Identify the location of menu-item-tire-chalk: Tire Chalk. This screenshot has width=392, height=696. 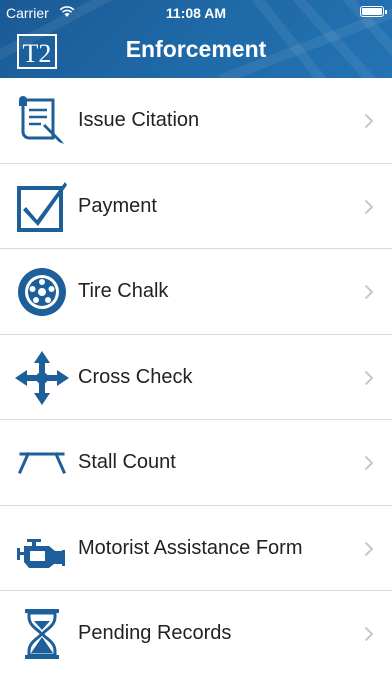
(196, 292).